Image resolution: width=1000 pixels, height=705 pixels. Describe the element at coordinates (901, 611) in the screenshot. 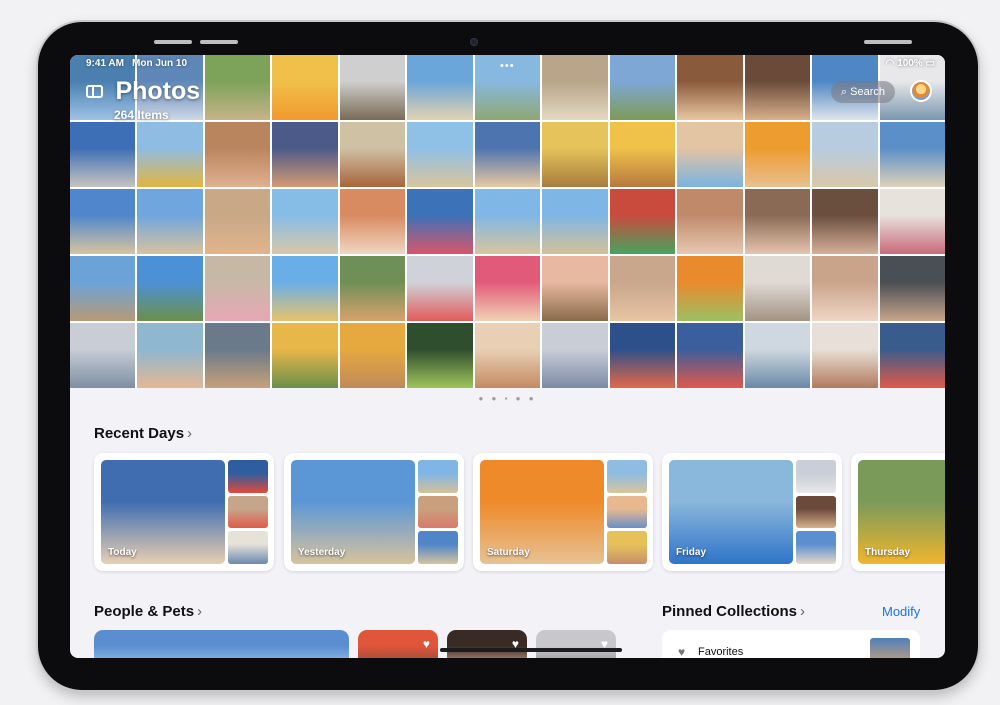

I see `modify-button: Modify` at that location.